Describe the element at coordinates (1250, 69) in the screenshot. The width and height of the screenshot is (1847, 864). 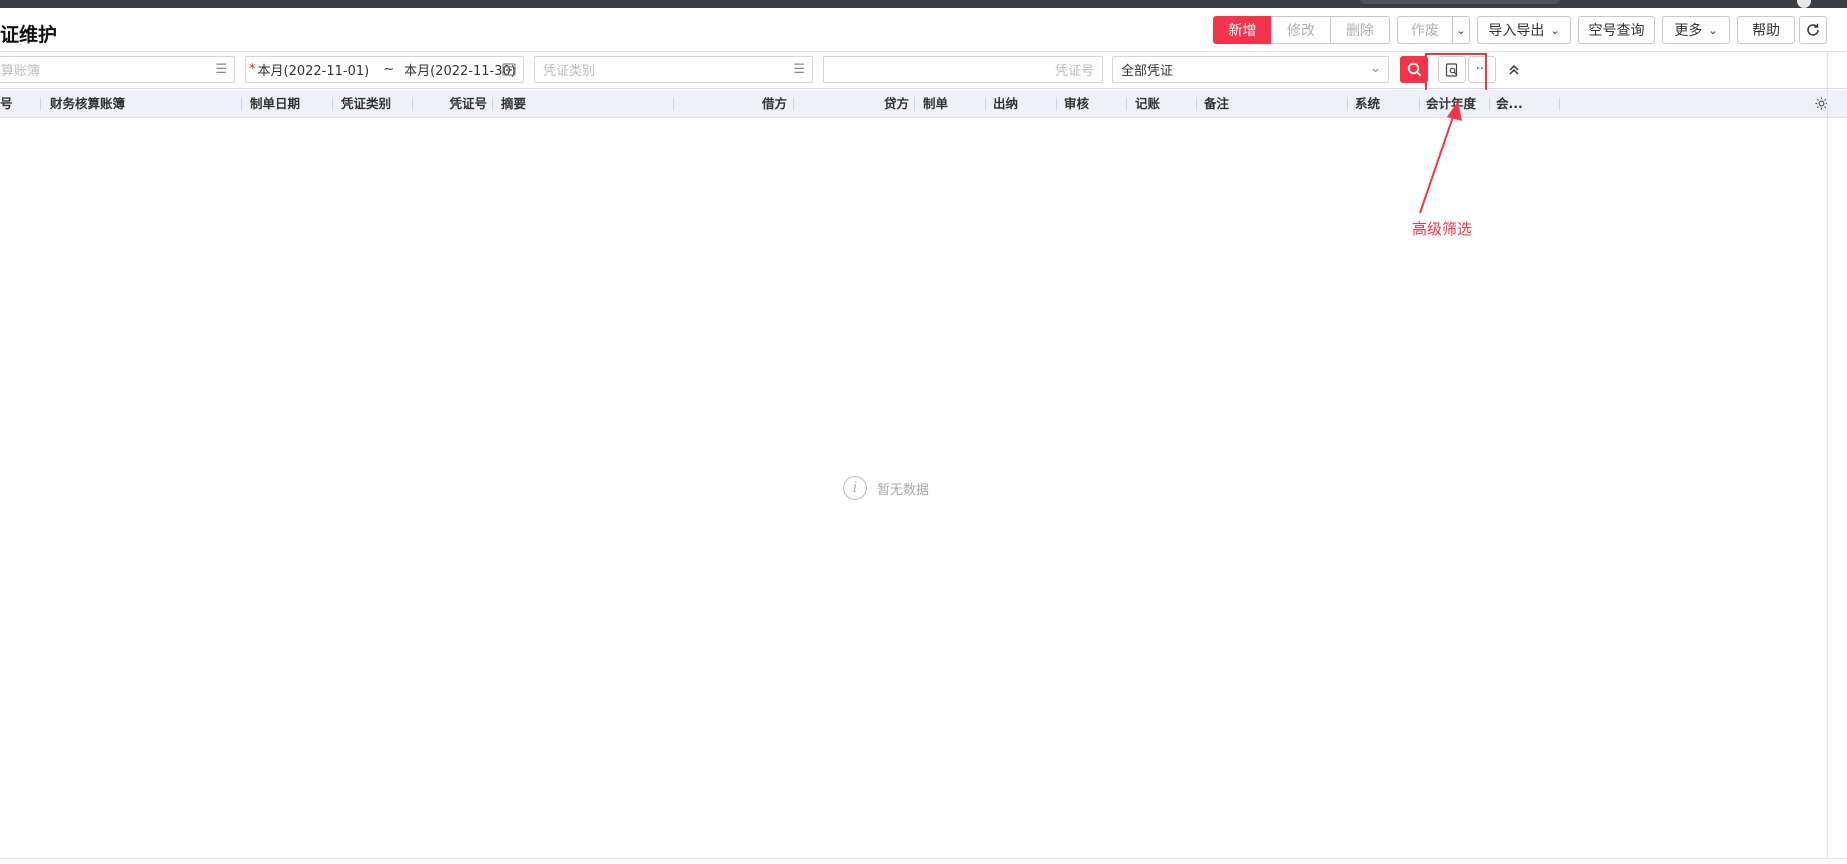
I see `voucher-scope-select: 全部凭证 ⌄` at that location.